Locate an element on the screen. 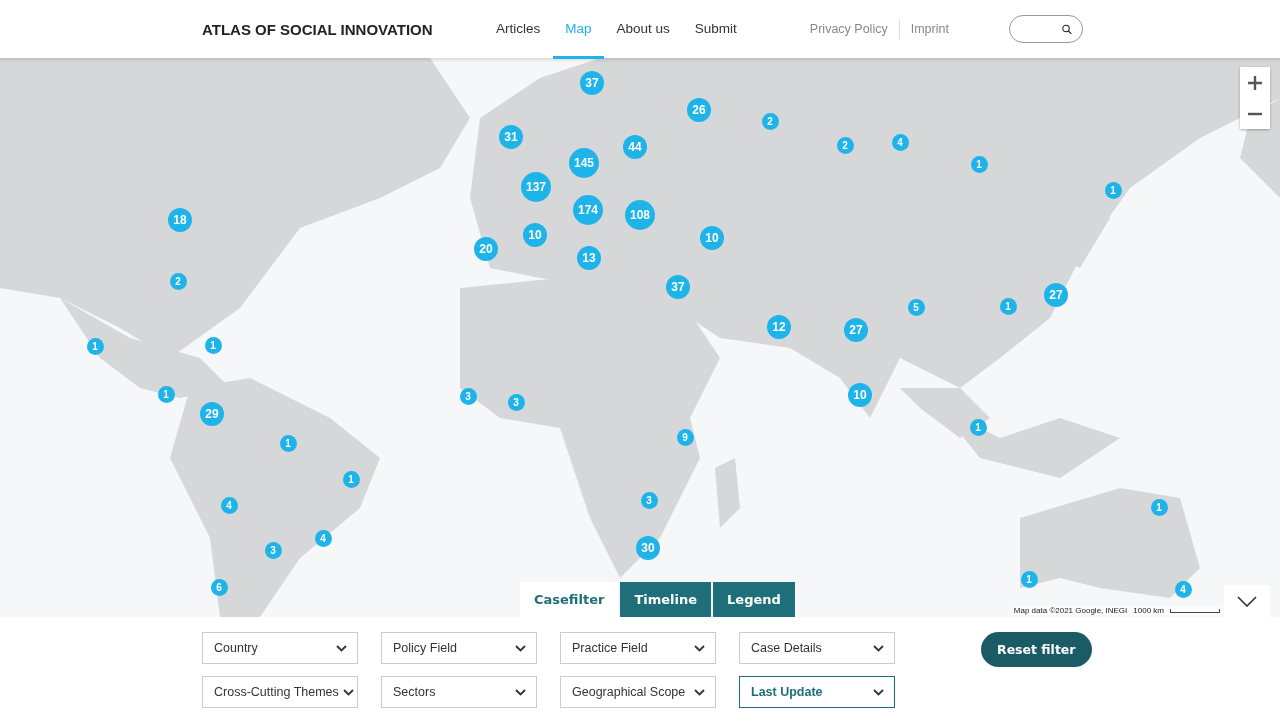  filter-dropdown: Geographical Scope is located at coordinates (638, 692).